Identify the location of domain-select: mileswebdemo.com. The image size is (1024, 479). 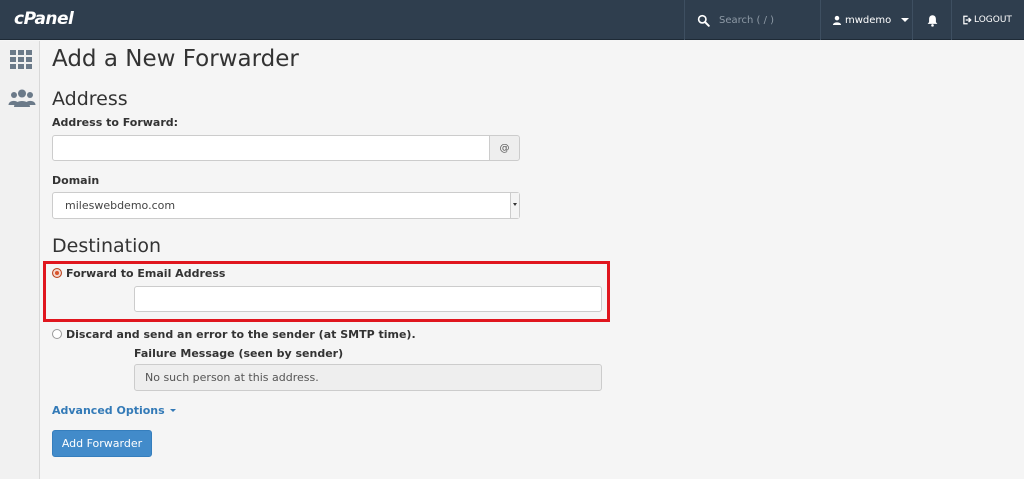
(286, 205).